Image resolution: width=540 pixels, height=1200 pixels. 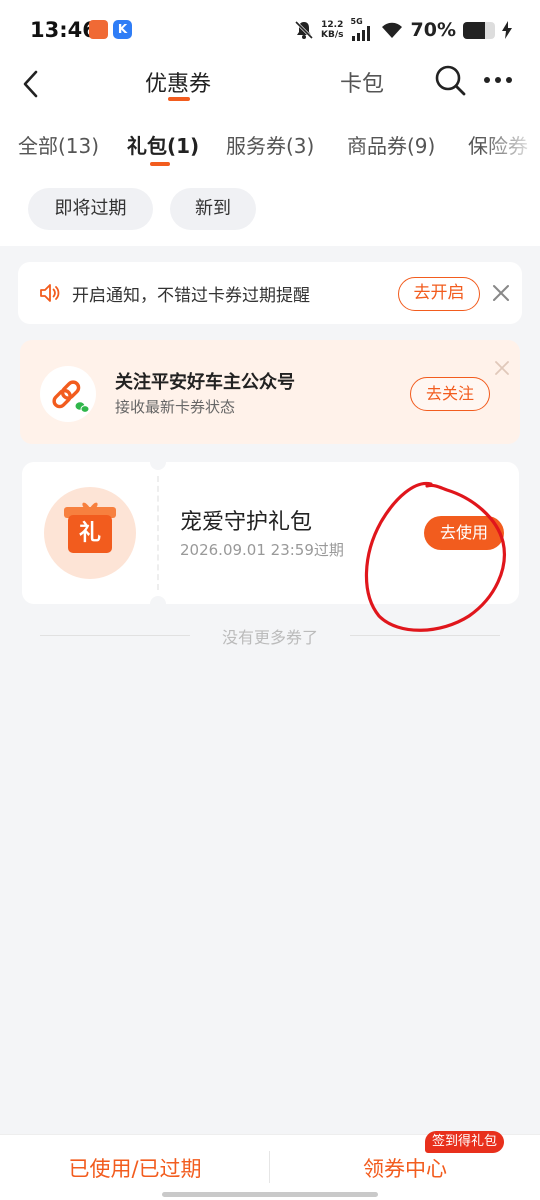 What do you see at coordinates (98, 29) in the screenshot?
I see `notification-app-icon` at bounding box center [98, 29].